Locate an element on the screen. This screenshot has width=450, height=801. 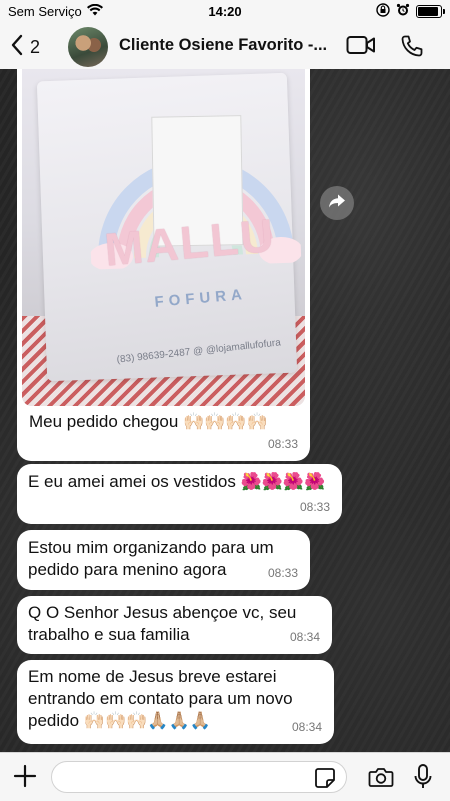
chevron-left-icon is located at coordinates (17, 47).